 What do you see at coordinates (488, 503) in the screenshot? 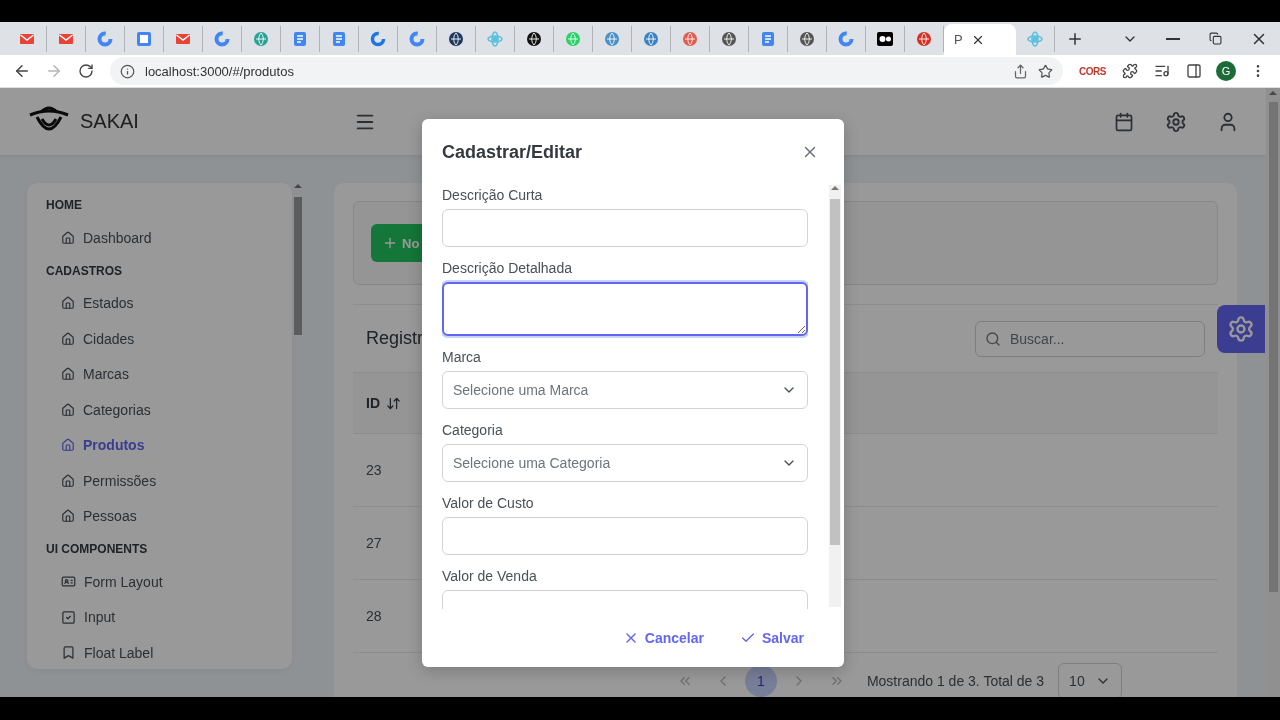
I see `field-label: Valor de Custo` at bounding box center [488, 503].